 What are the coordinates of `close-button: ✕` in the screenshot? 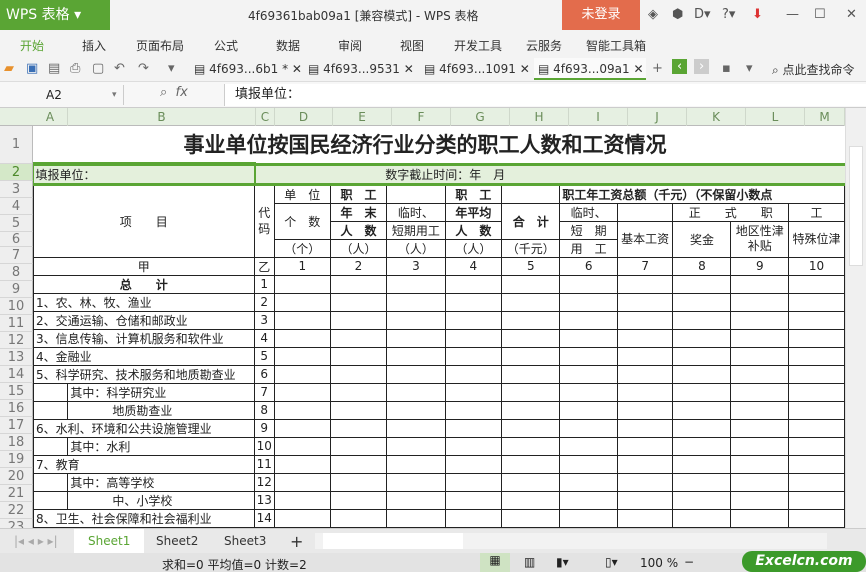 It's located at (851, 14).